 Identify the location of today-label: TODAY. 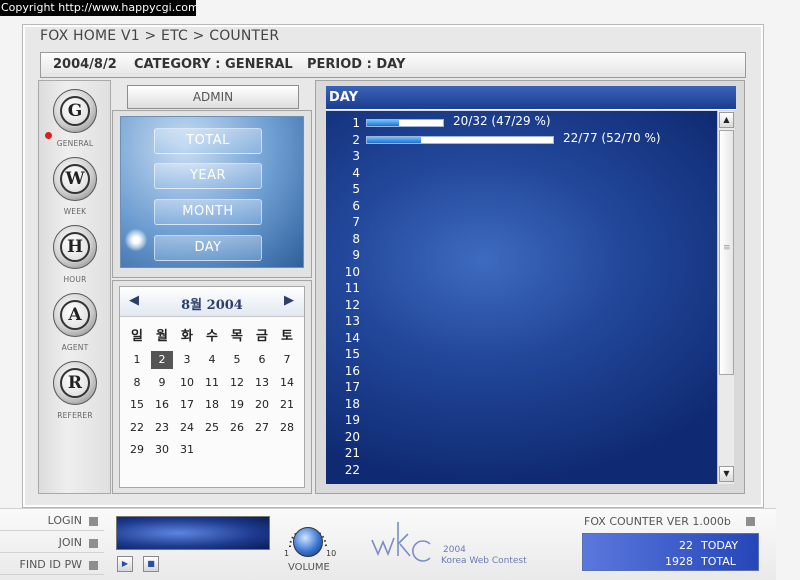
(720, 545).